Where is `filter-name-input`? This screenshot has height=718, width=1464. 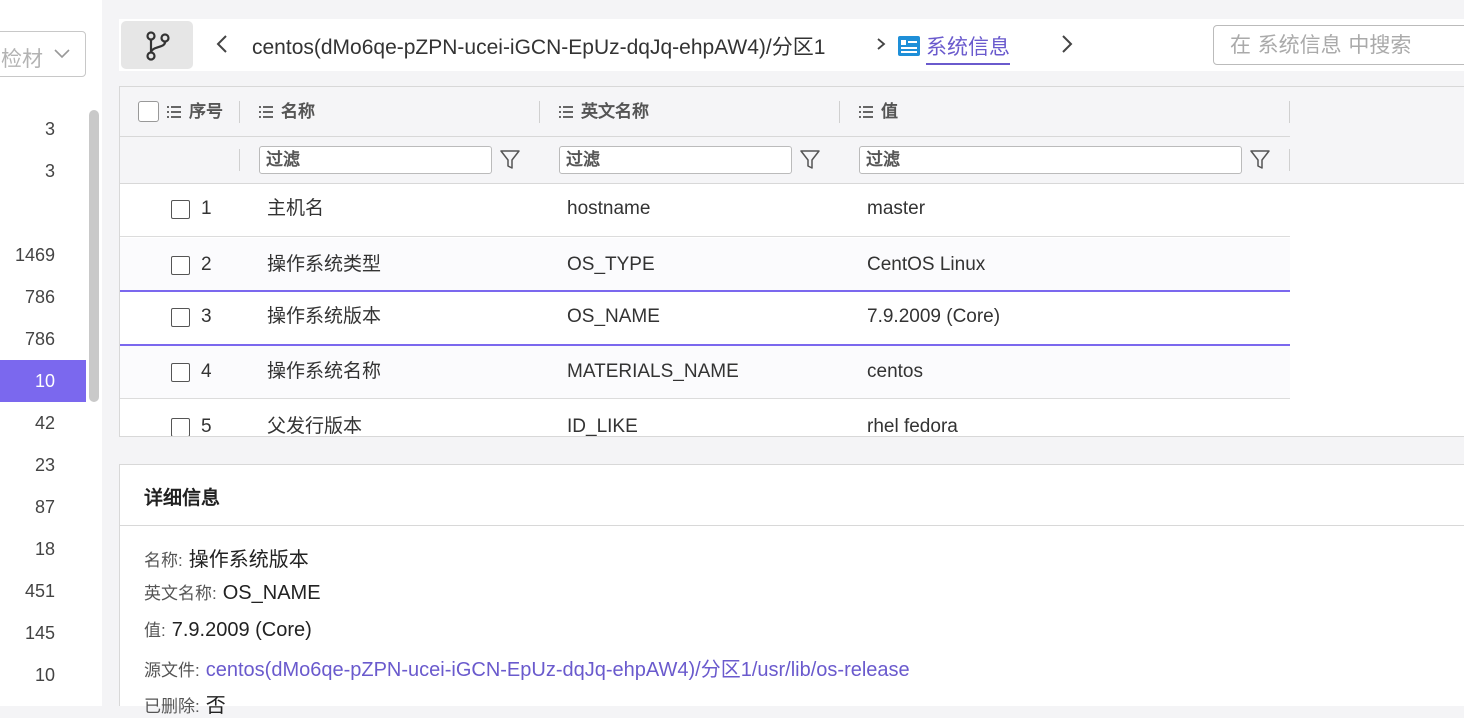 filter-name-input is located at coordinates (375, 160).